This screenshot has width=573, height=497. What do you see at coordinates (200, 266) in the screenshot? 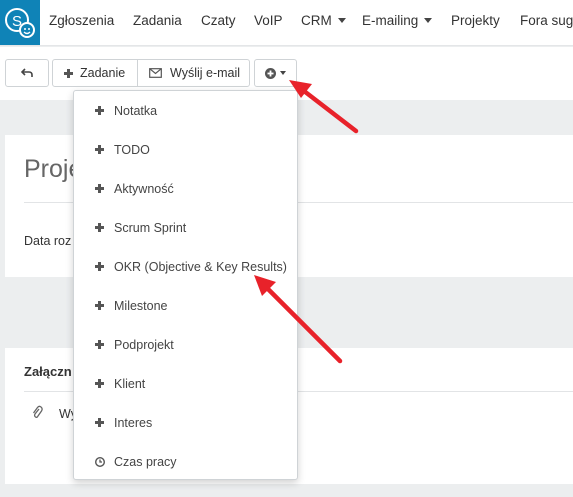
I see `menu-item-label: OKR (Objective & Key Results)` at bounding box center [200, 266].